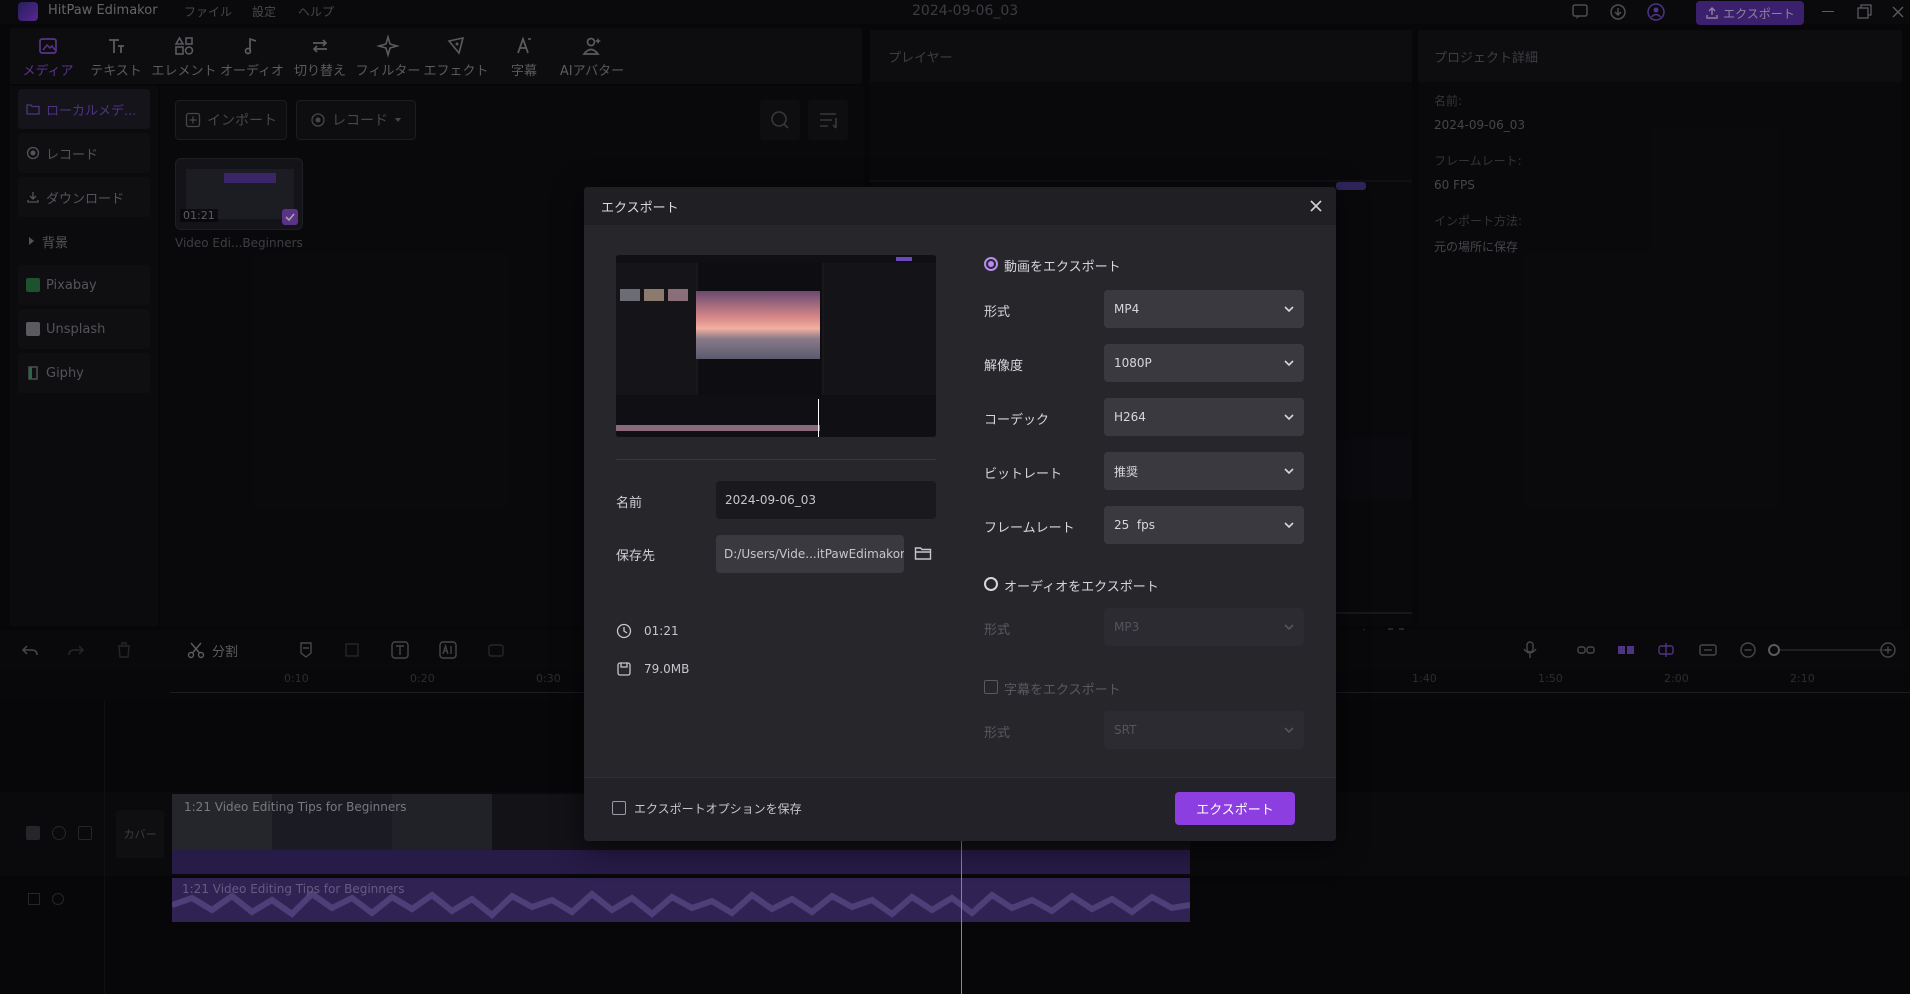 The height and width of the screenshot is (994, 1910). What do you see at coordinates (1127, 309) in the screenshot?
I see `format-value: MP4` at bounding box center [1127, 309].